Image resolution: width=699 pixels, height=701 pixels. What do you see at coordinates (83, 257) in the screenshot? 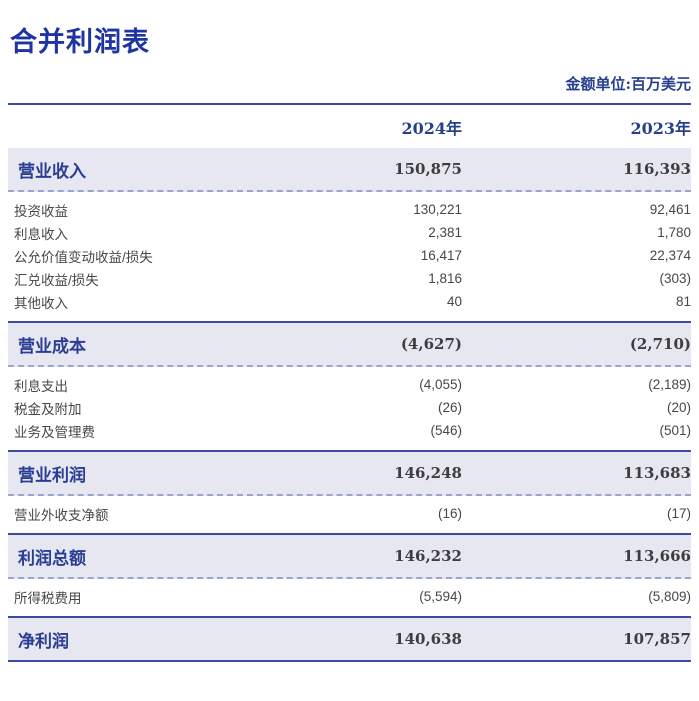
I see `row-label: 公允价值变动收益/损失` at bounding box center [83, 257].